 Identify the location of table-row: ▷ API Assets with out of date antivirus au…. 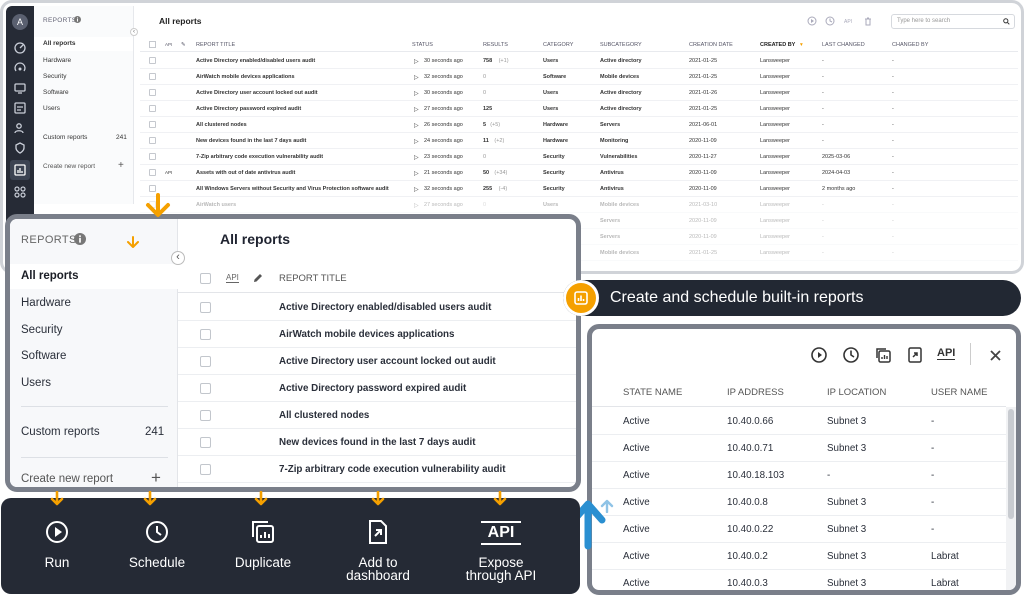
(579, 173).